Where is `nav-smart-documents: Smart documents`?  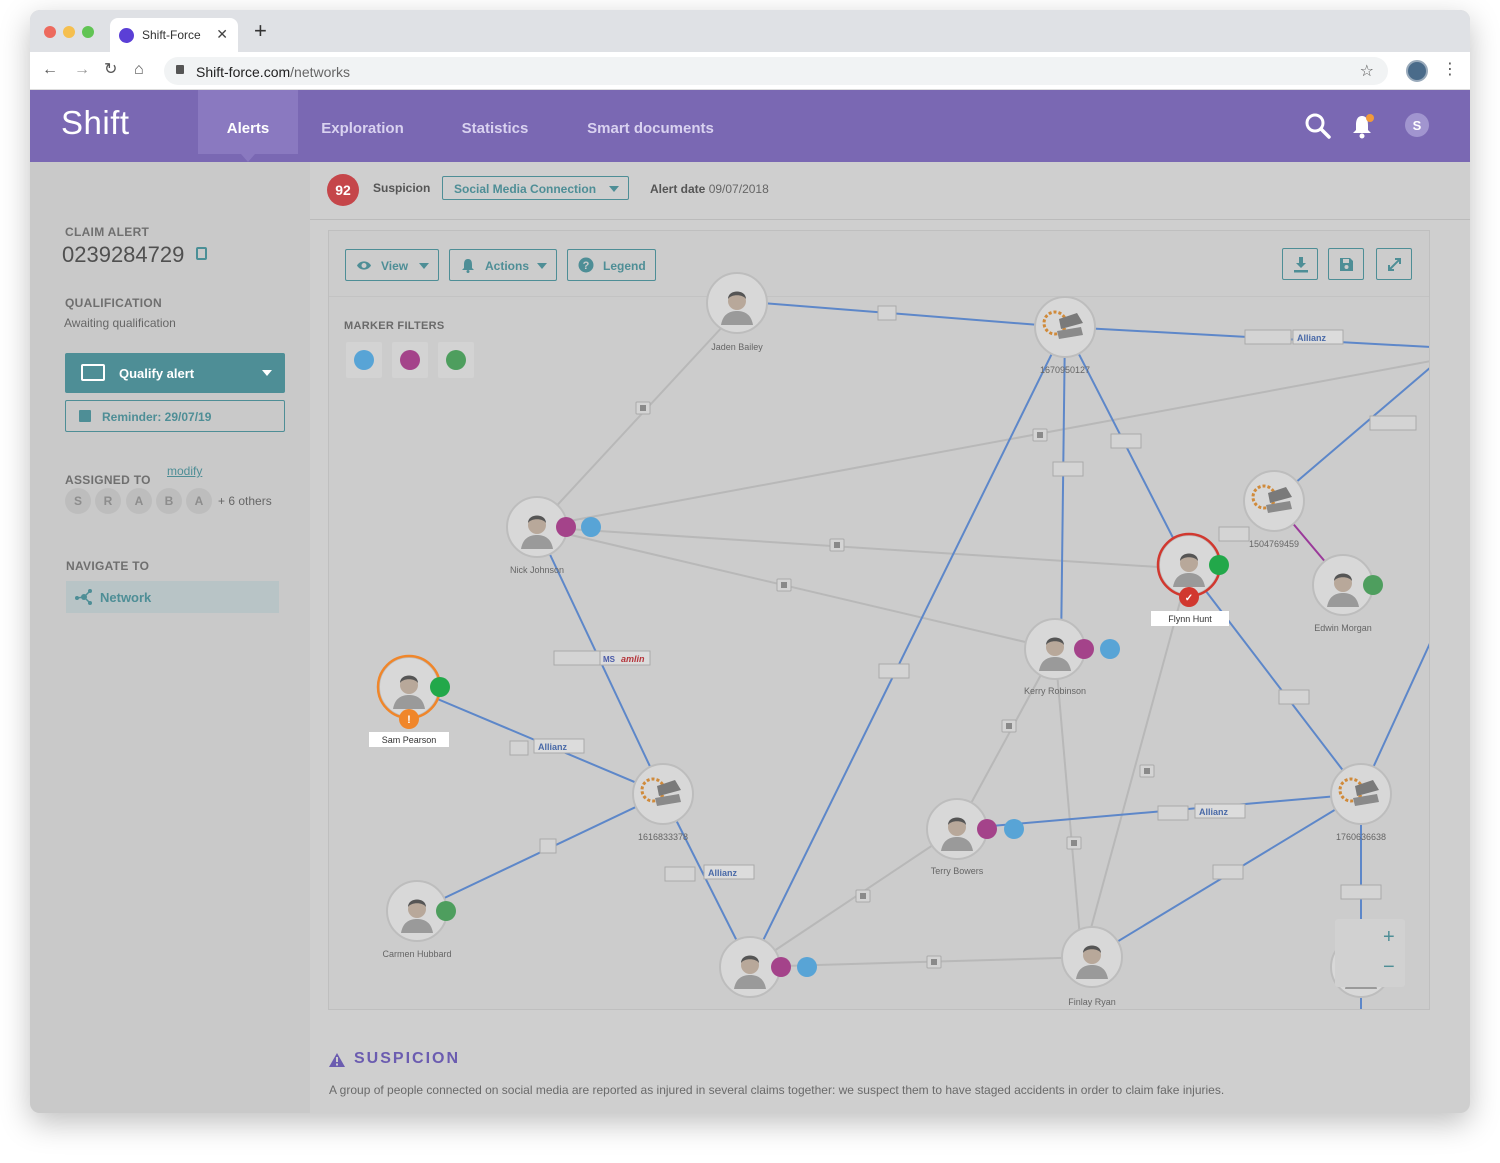 nav-smart-documents: Smart documents is located at coordinates (650, 122).